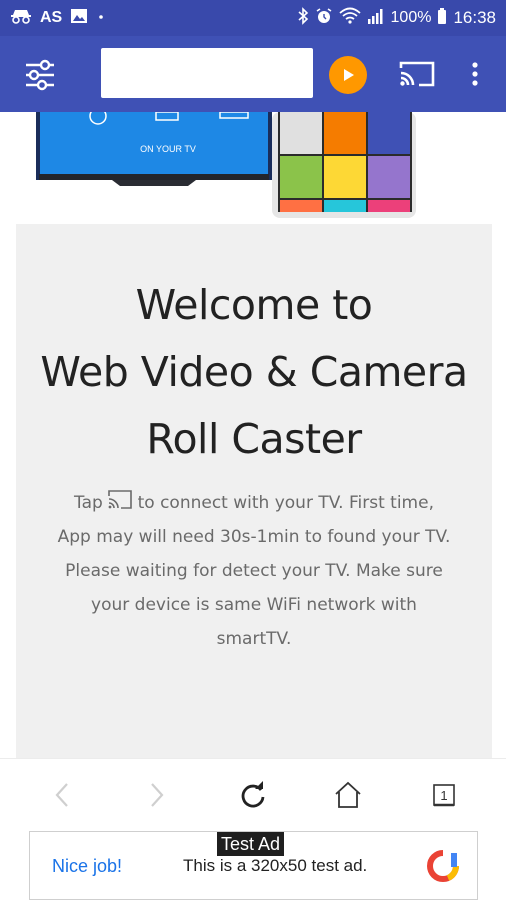 Image resolution: width=506 pixels, height=900 pixels. Describe the element at coordinates (275, 865) in the screenshot. I see `ad-text: This is a 320x50 test ad.` at that location.